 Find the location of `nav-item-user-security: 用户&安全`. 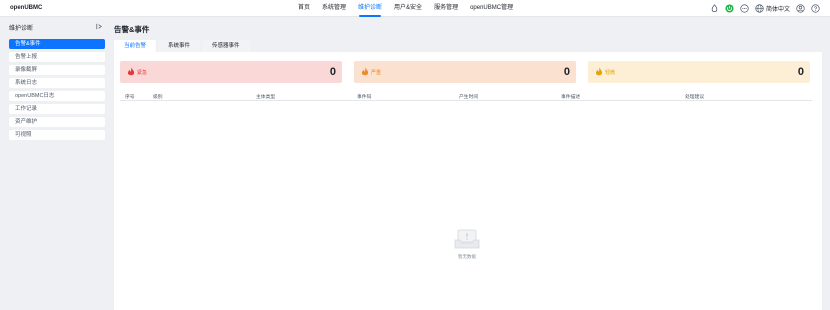

nav-item-user-security: 用户&安全 is located at coordinates (408, 8).